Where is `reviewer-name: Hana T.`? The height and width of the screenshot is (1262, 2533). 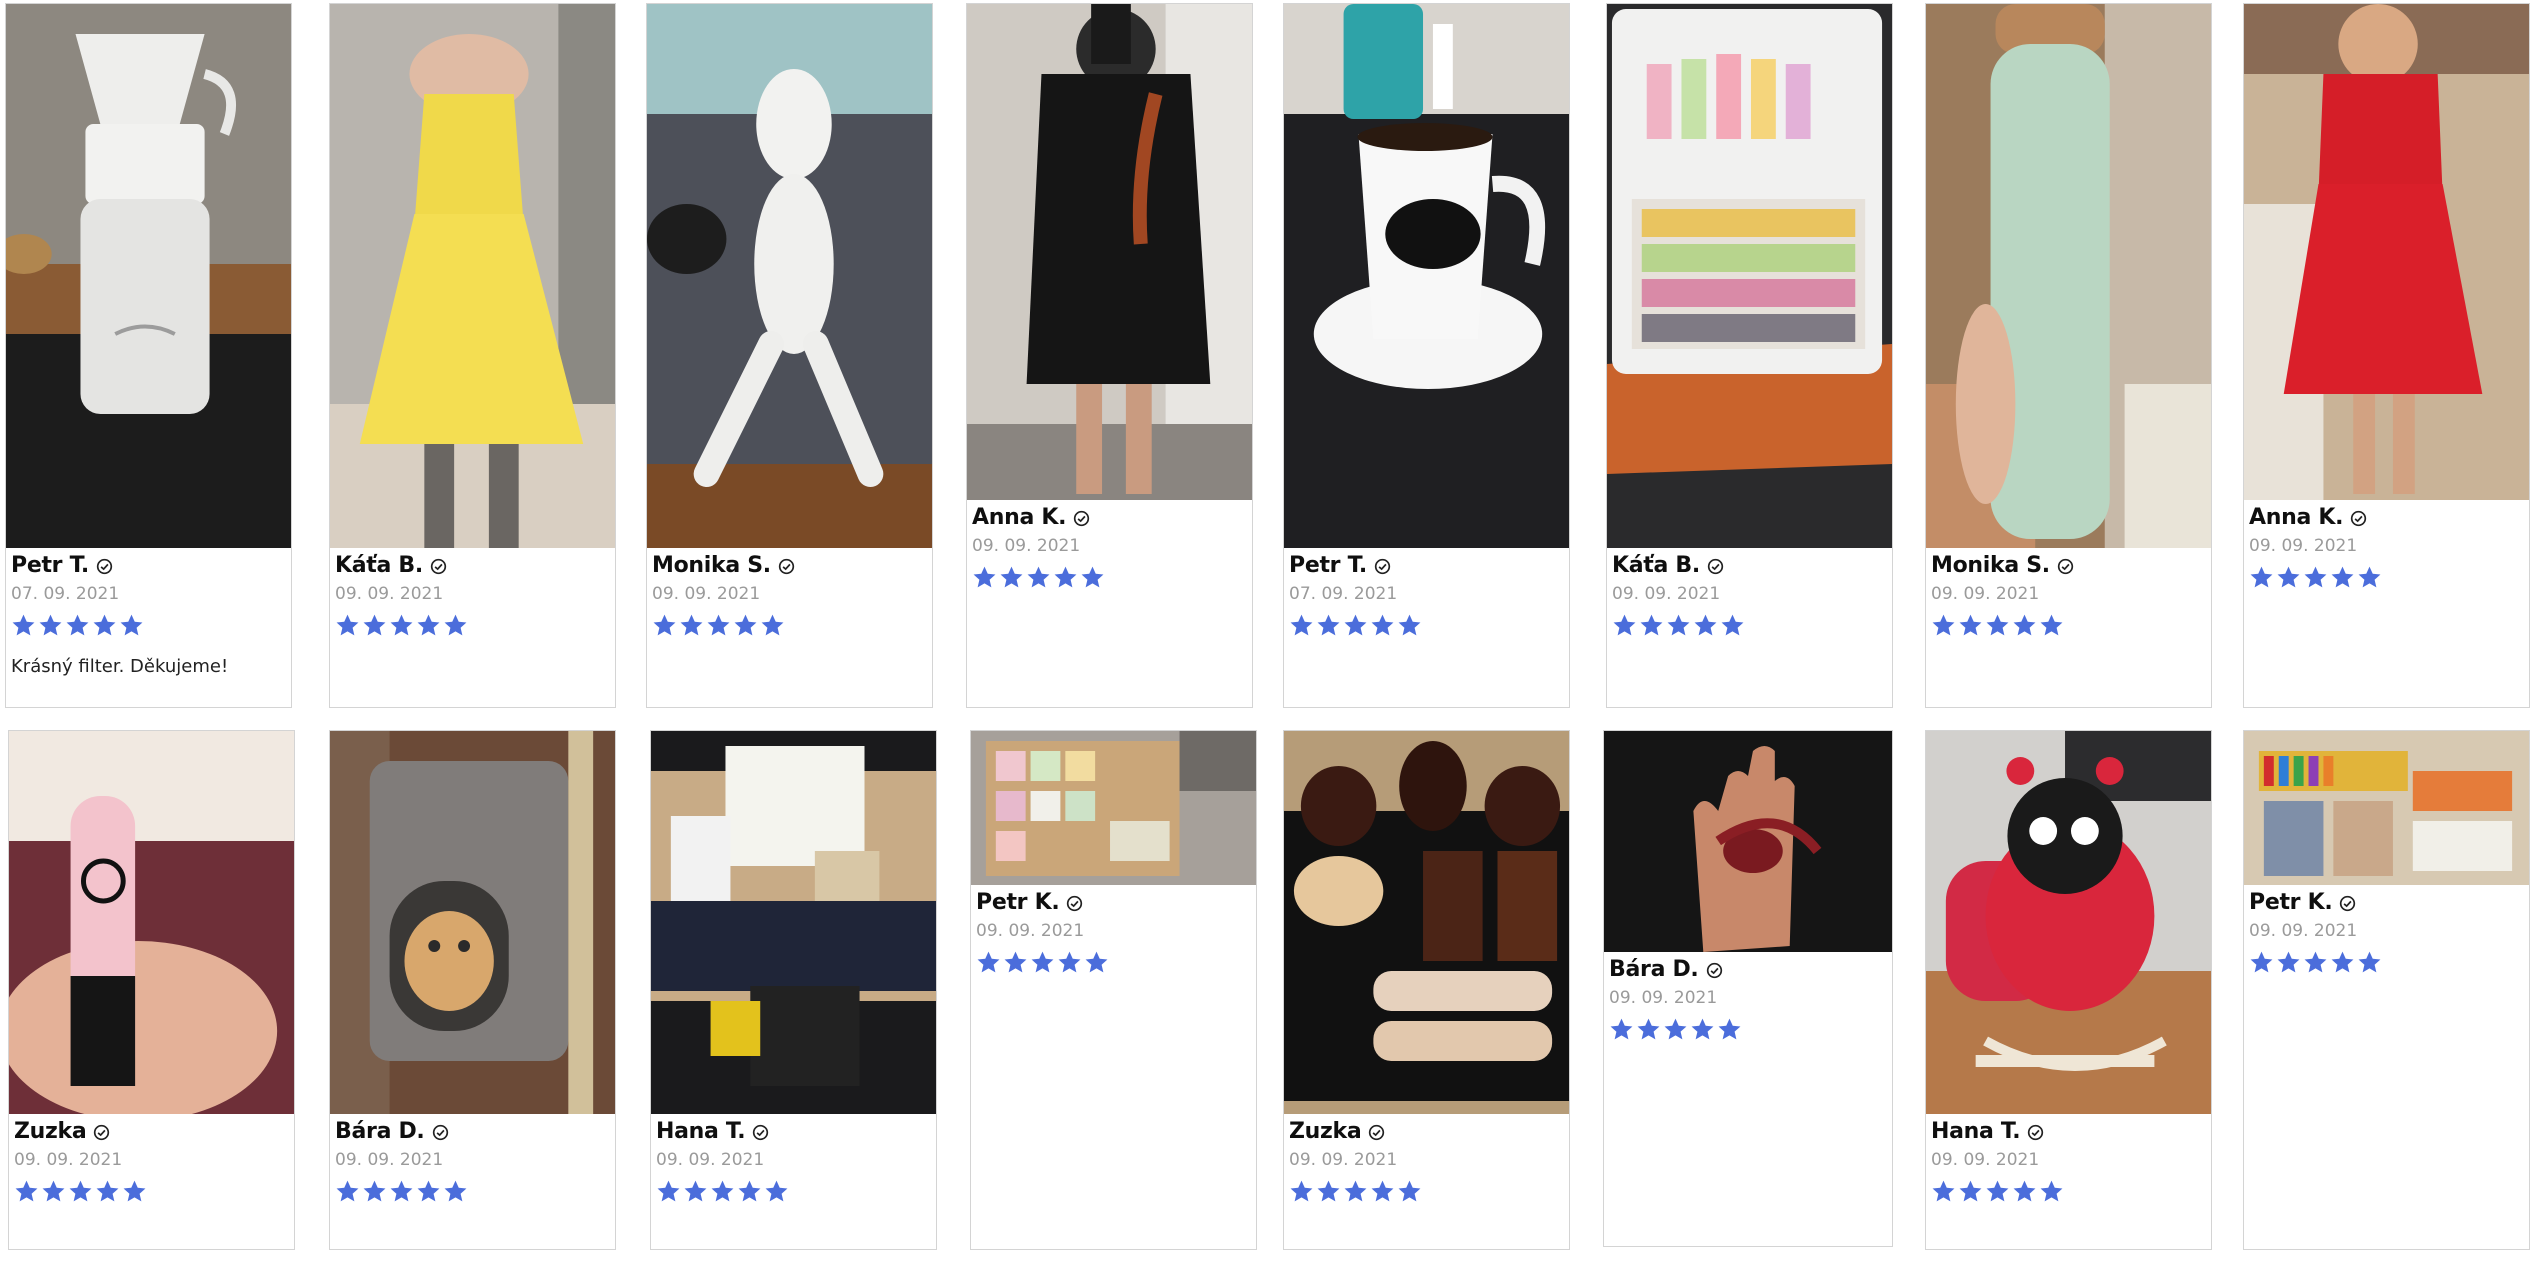
reviewer-name: Hana T. is located at coordinates (1976, 1131).